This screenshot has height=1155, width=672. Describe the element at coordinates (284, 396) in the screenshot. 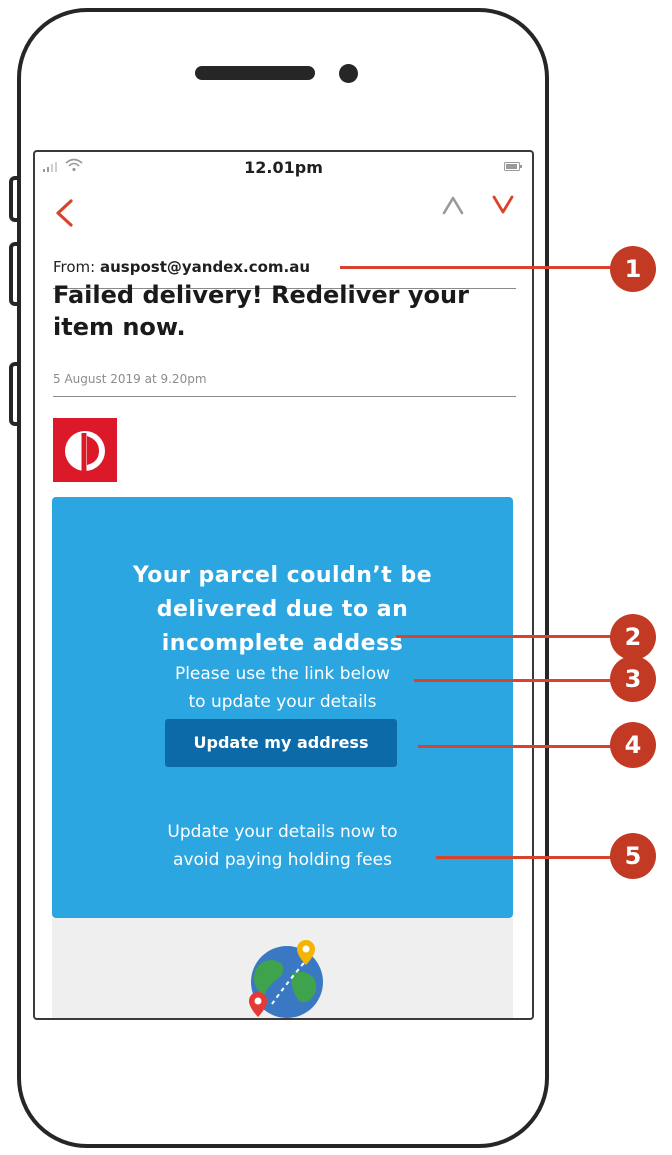

I see `subject-divider` at that location.